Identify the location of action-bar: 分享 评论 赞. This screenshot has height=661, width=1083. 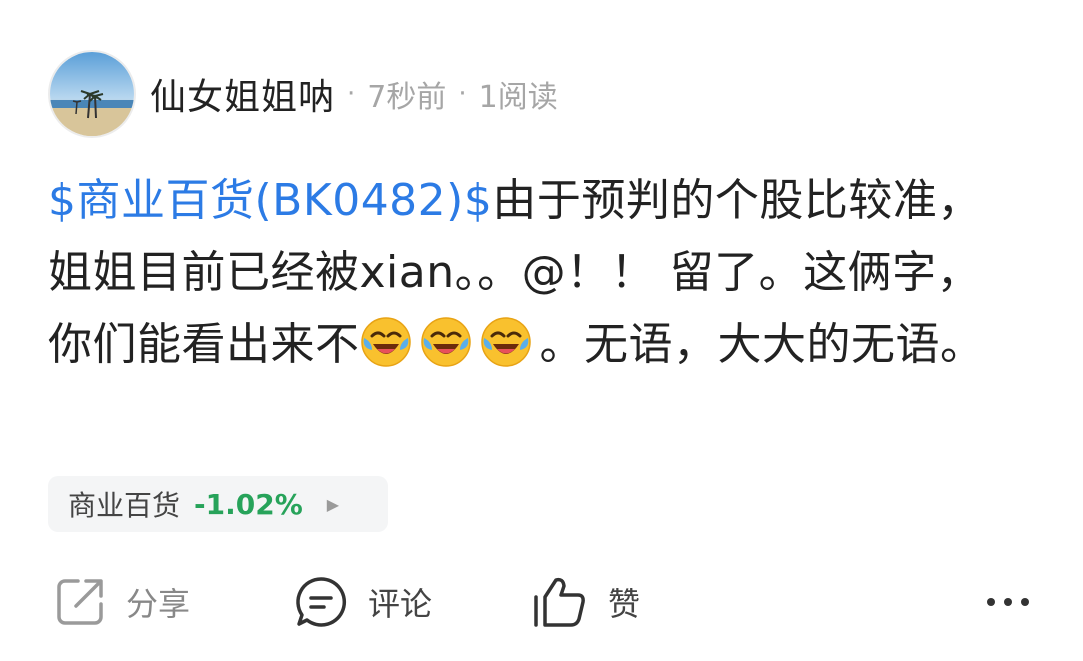
(541, 602).